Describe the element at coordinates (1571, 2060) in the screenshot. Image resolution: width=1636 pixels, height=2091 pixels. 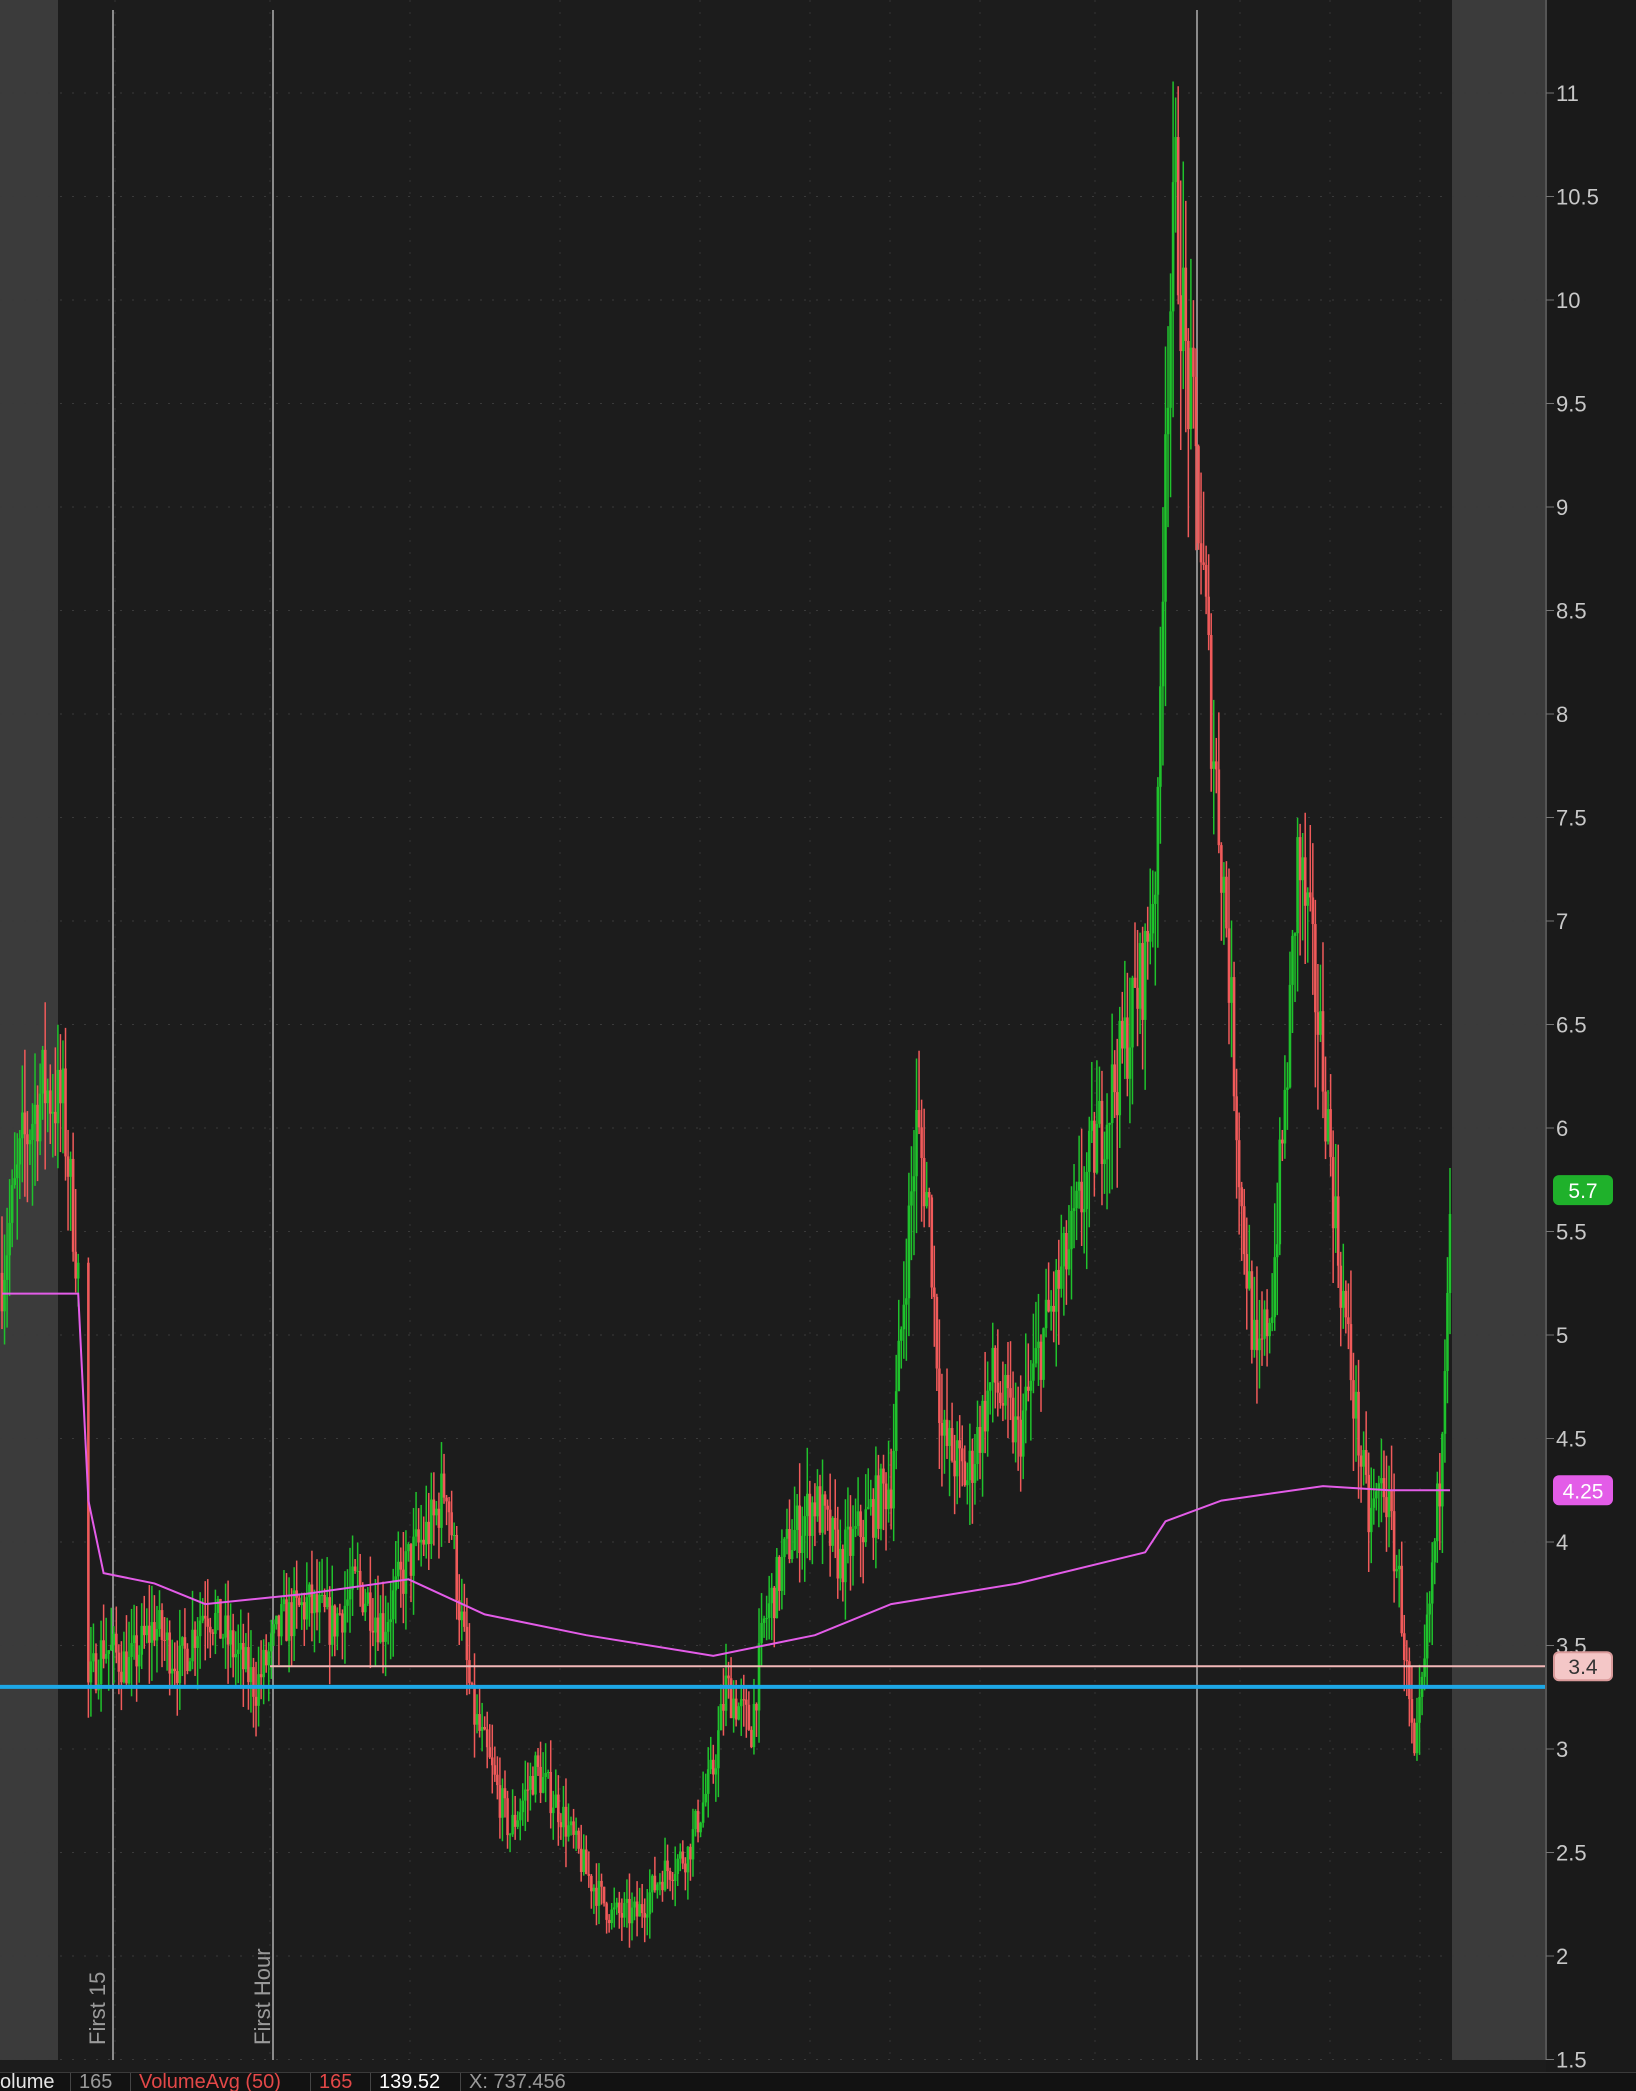
I see `y-tick-label: 1.5` at that location.